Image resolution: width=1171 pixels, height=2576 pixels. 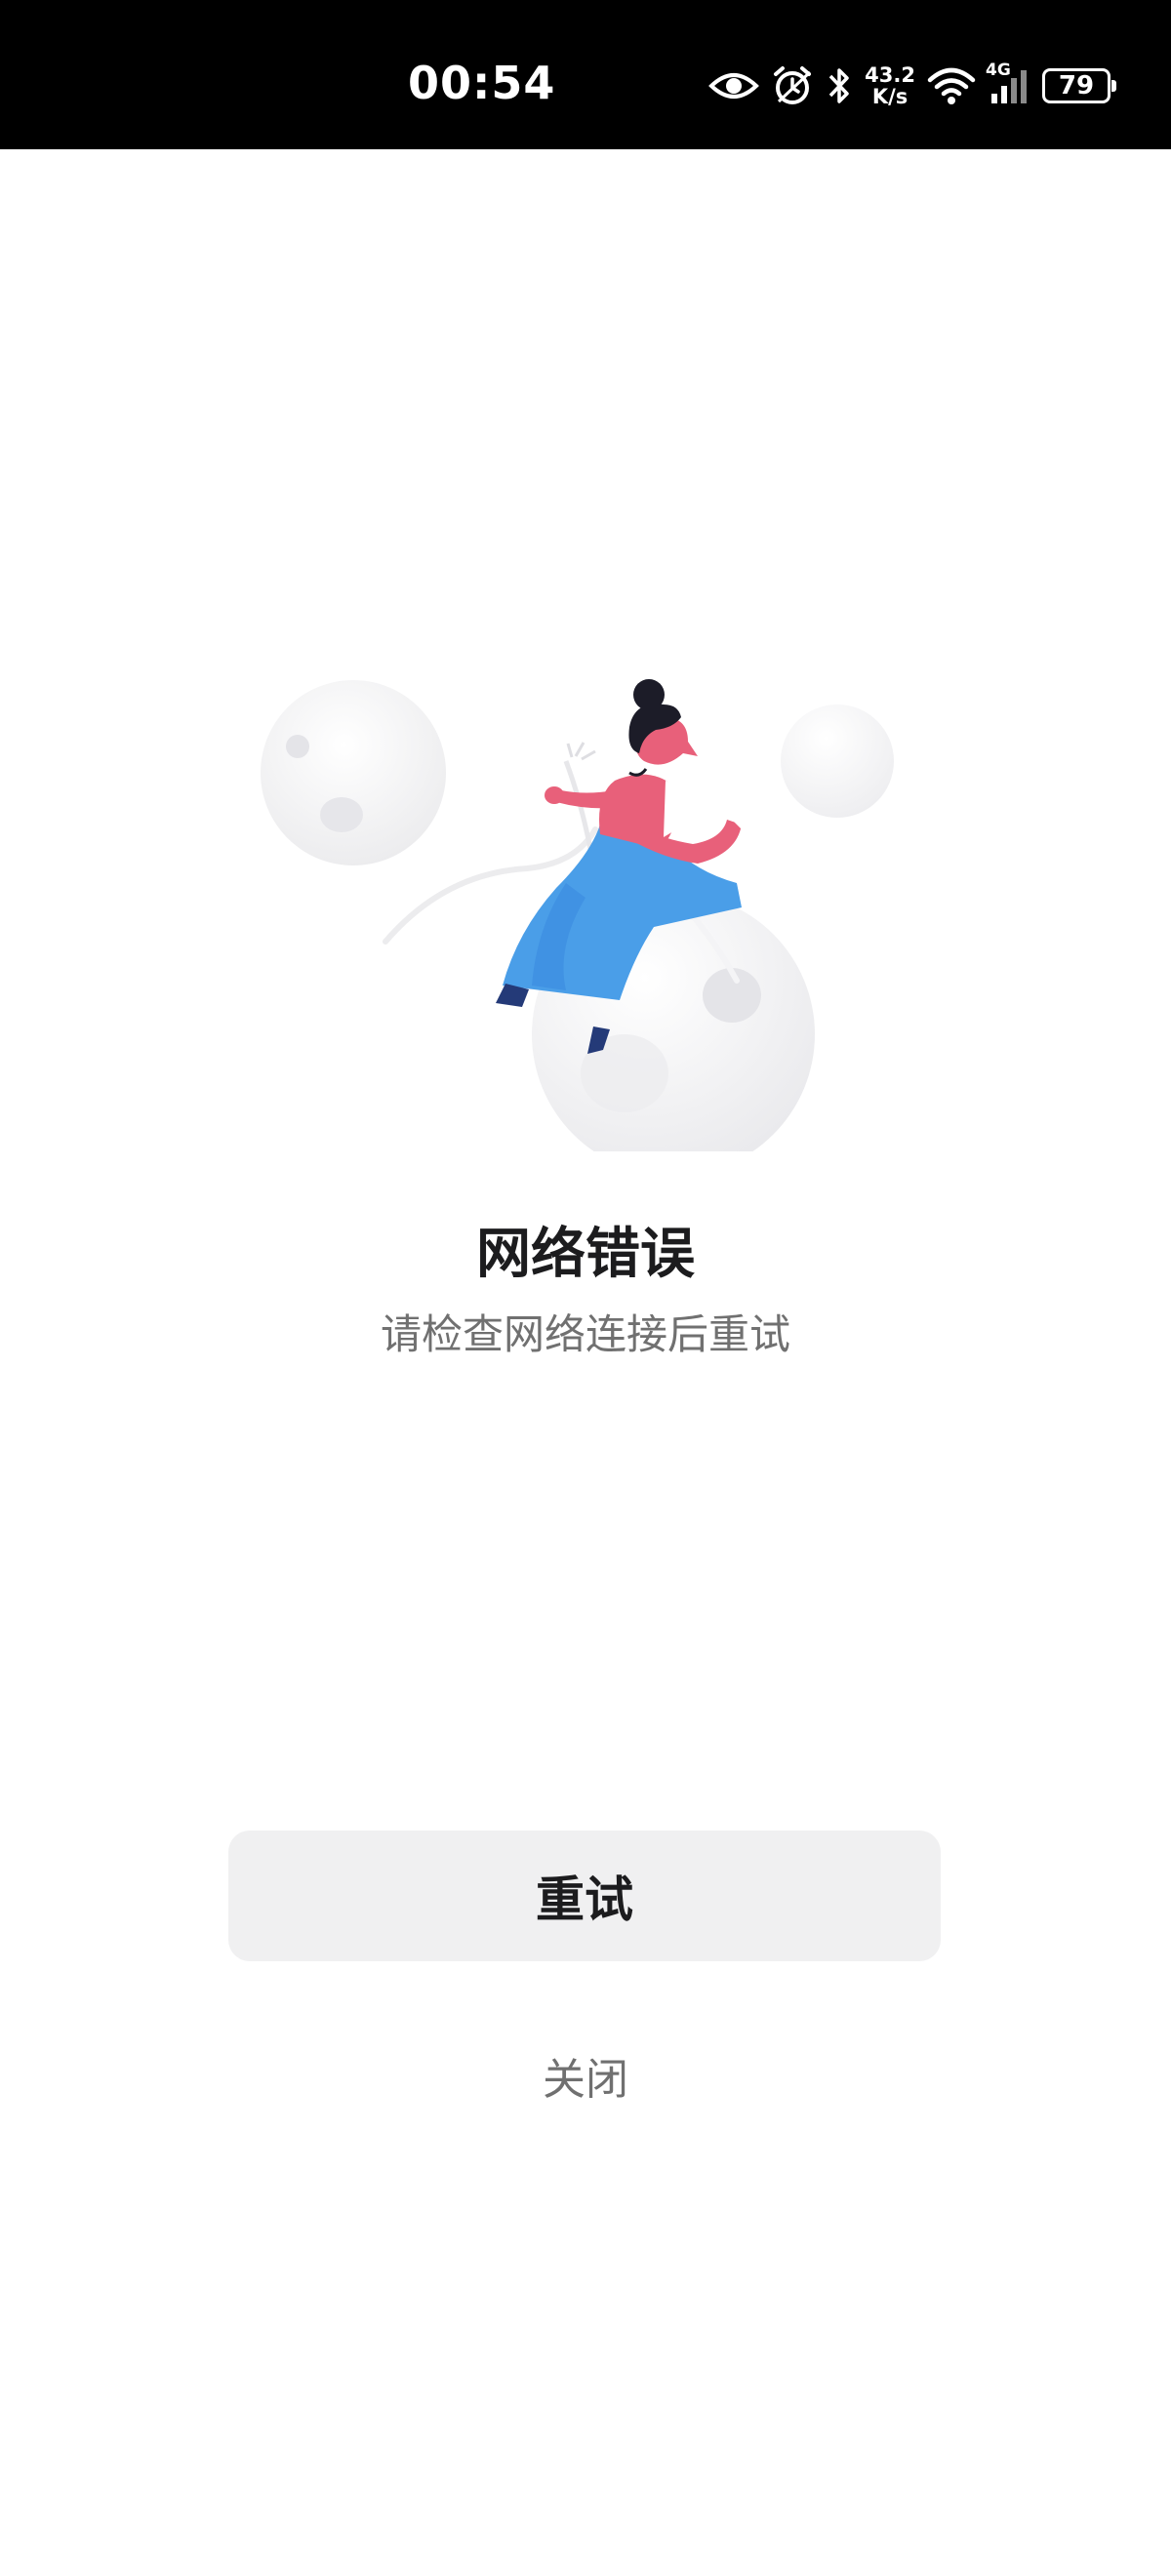 I want to click on status-icons: 43.2 K/s 4G 79, so click(x=912, y=85).